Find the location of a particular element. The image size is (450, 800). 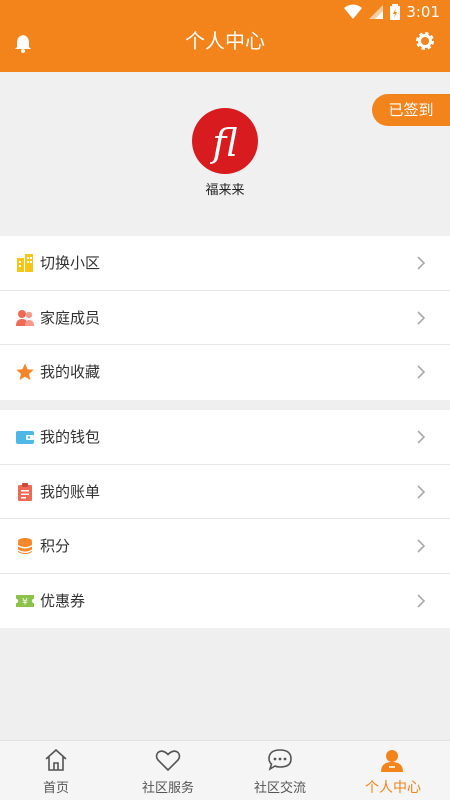

header: 个人中心 is located at coordinates (225, 49).